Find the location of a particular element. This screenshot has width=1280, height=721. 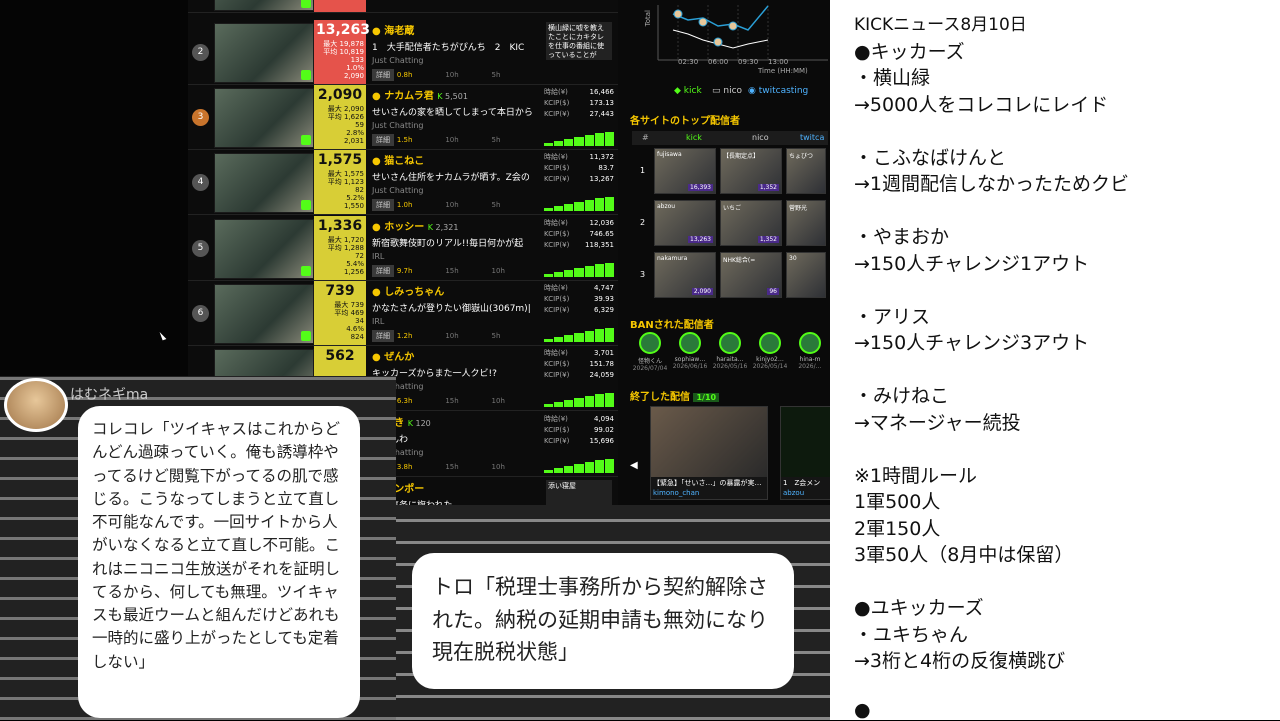

ended-card-1: 1 Z会メン abzou is located at coordinates (805, 453).